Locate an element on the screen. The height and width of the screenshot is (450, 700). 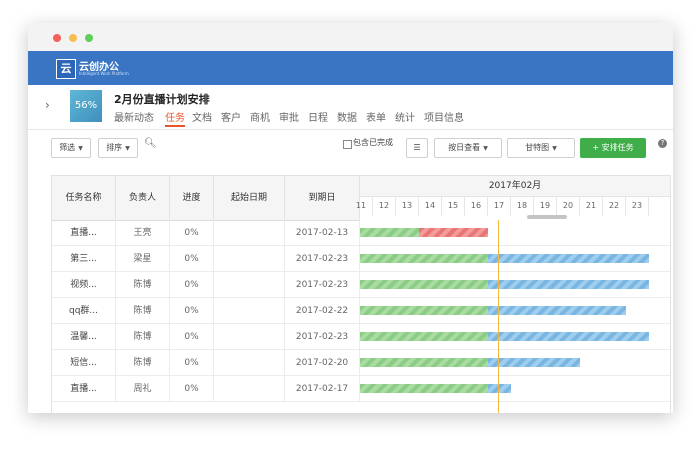
header-progress: 进度 is located at coordinates (192, 198).